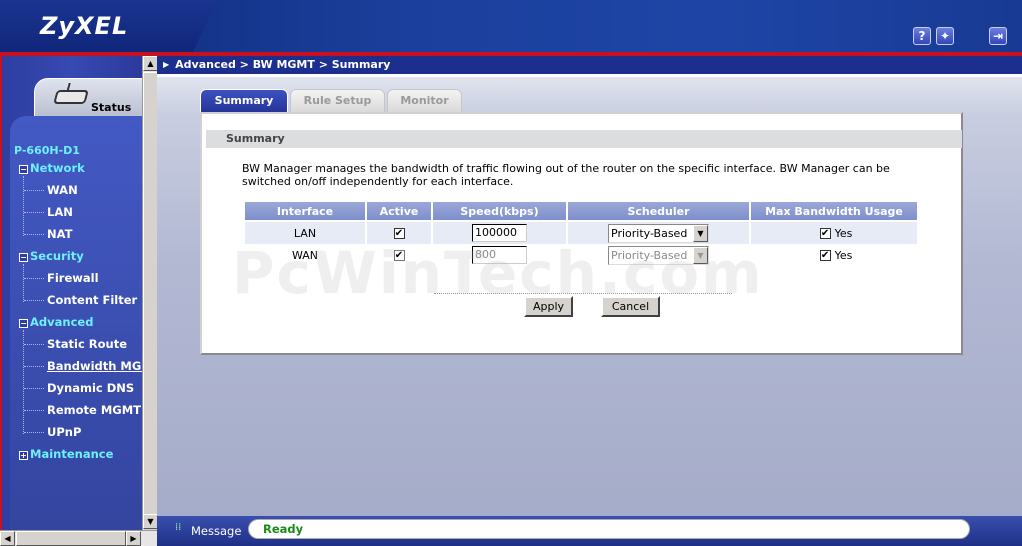  I want to click on sidebar-item-upnp: UPnP, so click(64, 432).